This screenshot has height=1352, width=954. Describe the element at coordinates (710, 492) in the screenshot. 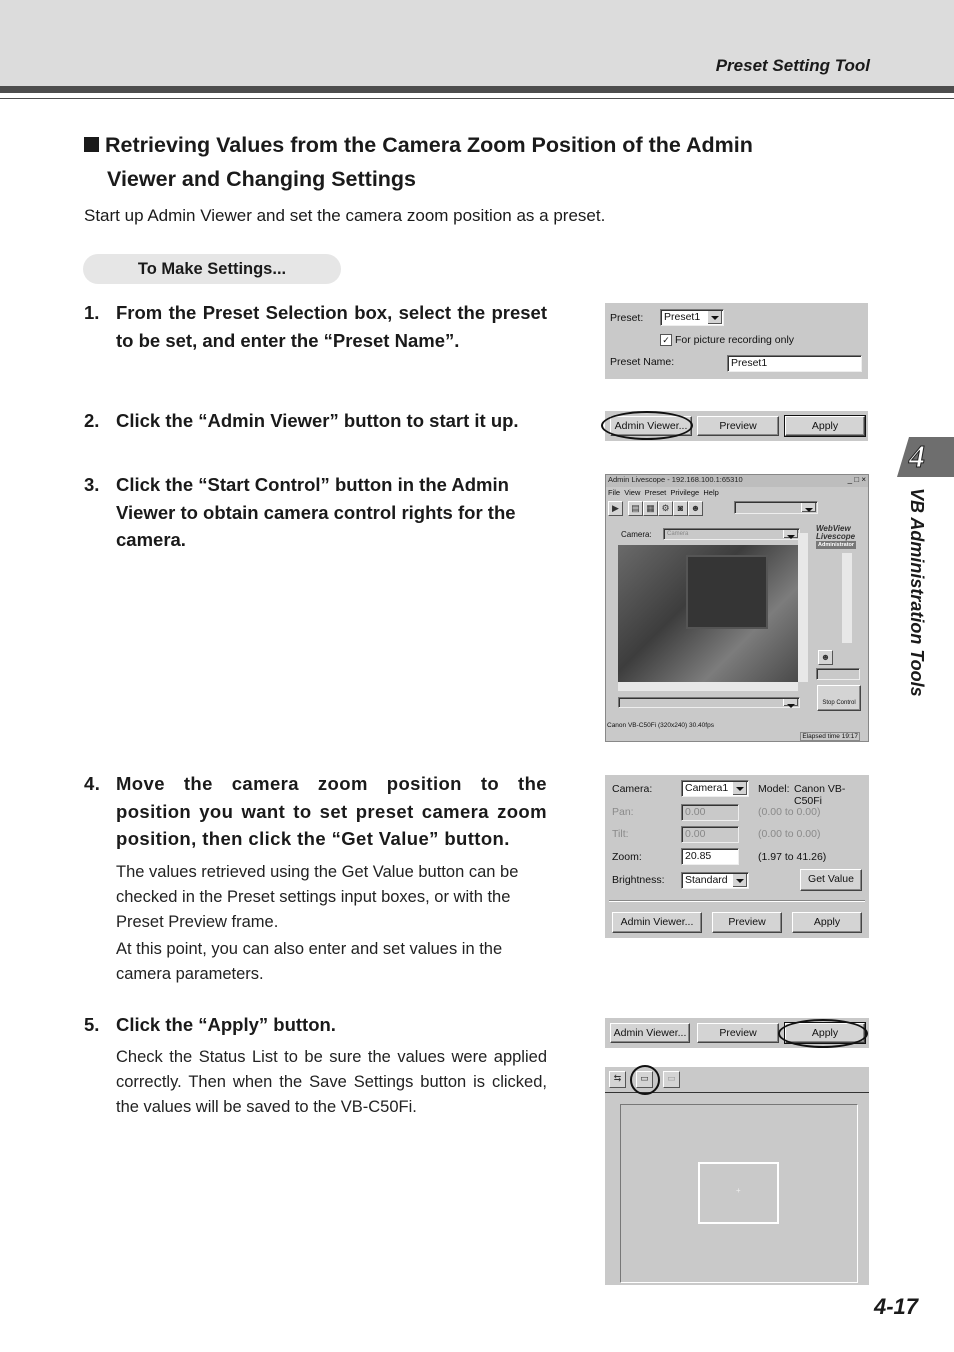

I see `menu-help: Help` at that location.